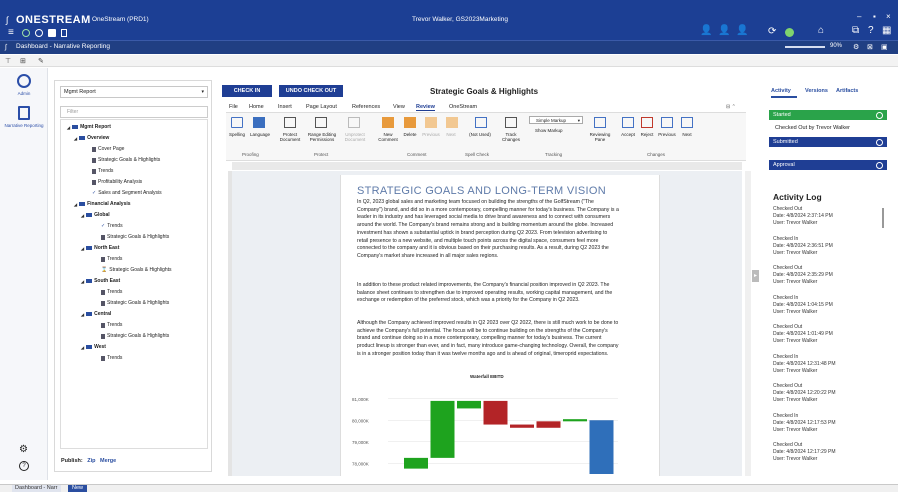 Image resolution: width=898 pixels, height=492 pixels. I want to click on tree-item-se-goals: Strategic Goals & Highlights, so click(135, 303).